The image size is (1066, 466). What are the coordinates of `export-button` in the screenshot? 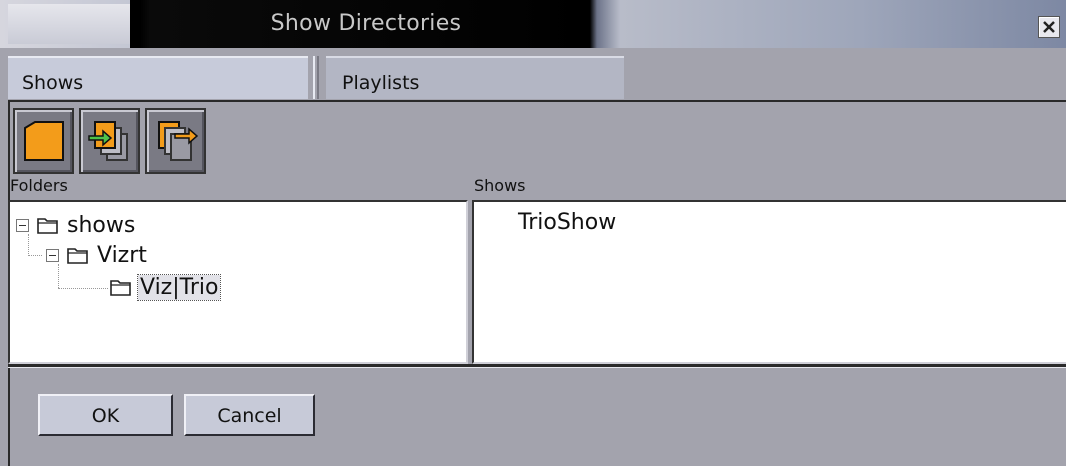 It's located at (175, 141).